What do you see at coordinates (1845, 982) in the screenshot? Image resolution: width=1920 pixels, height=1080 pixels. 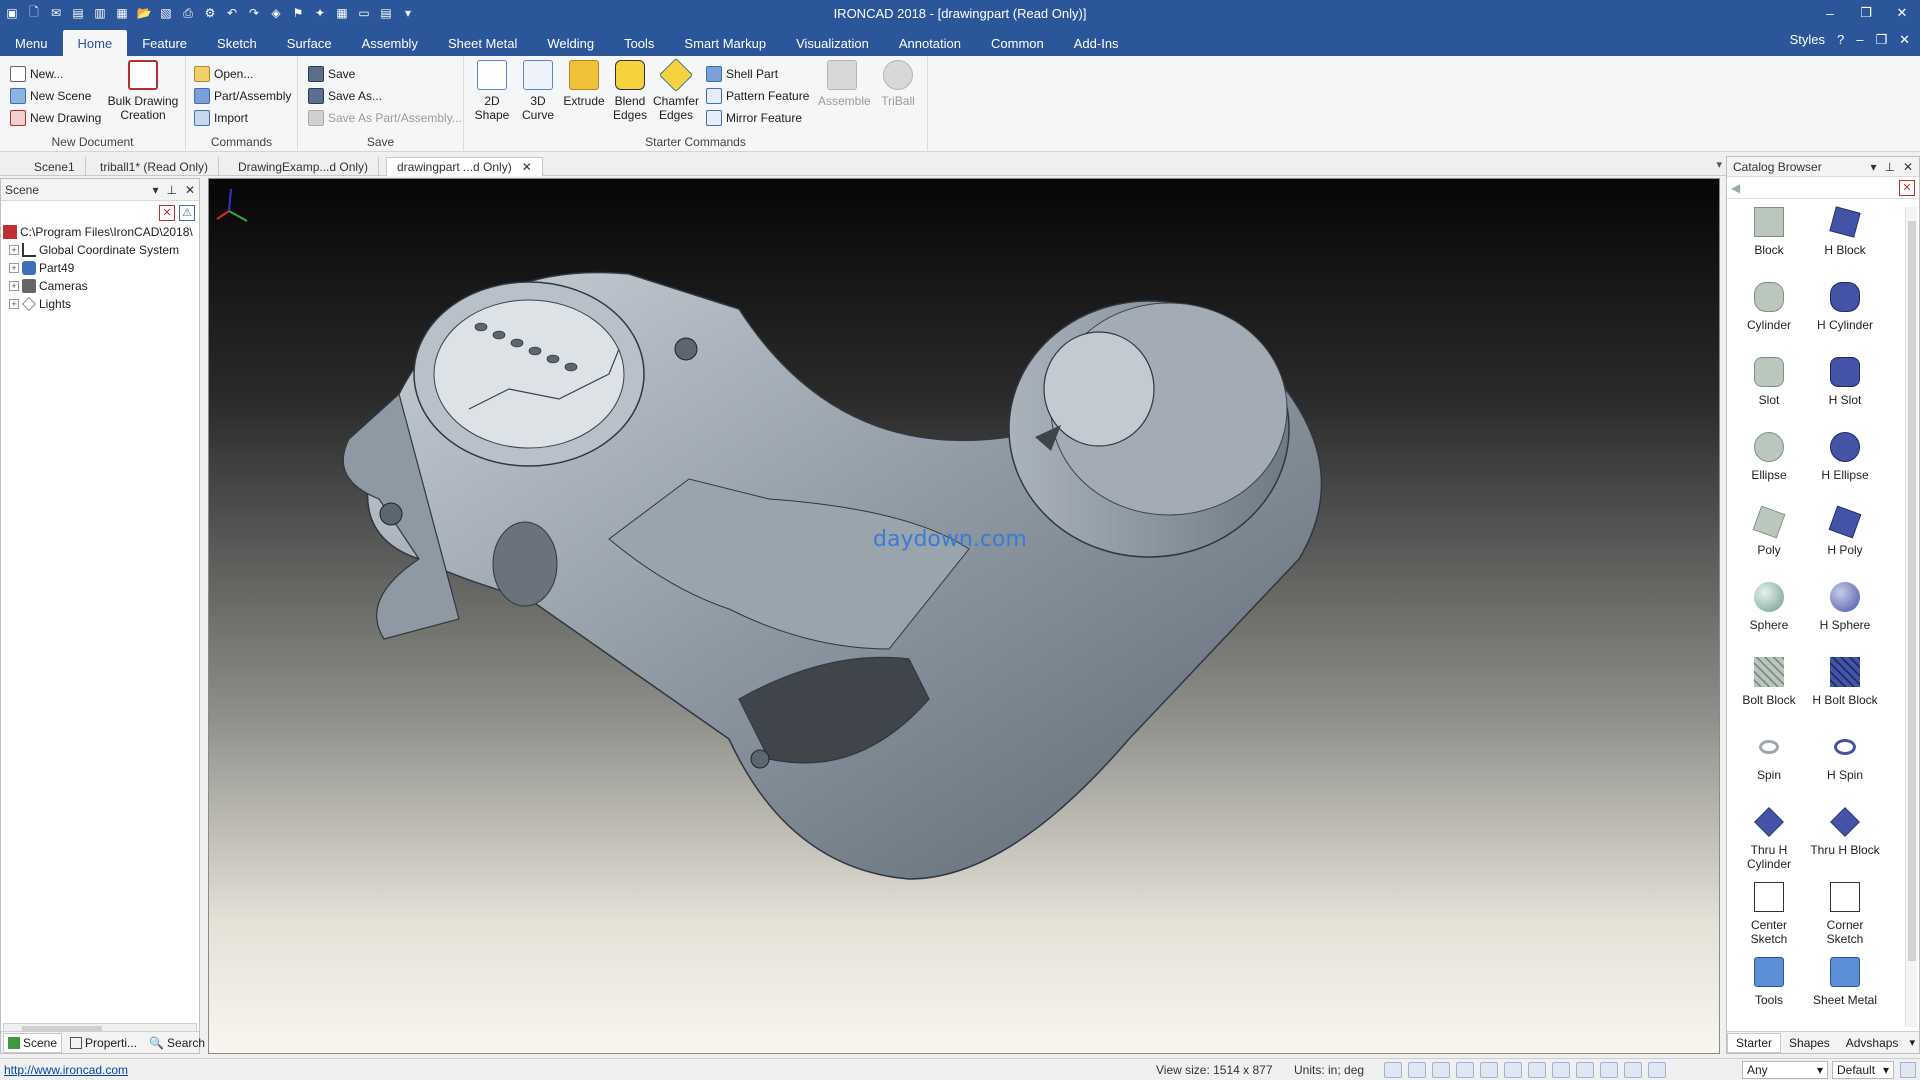 I see `catalog-item-sheet-metal: Sheet Metal` at bounding box center [1845, 982].